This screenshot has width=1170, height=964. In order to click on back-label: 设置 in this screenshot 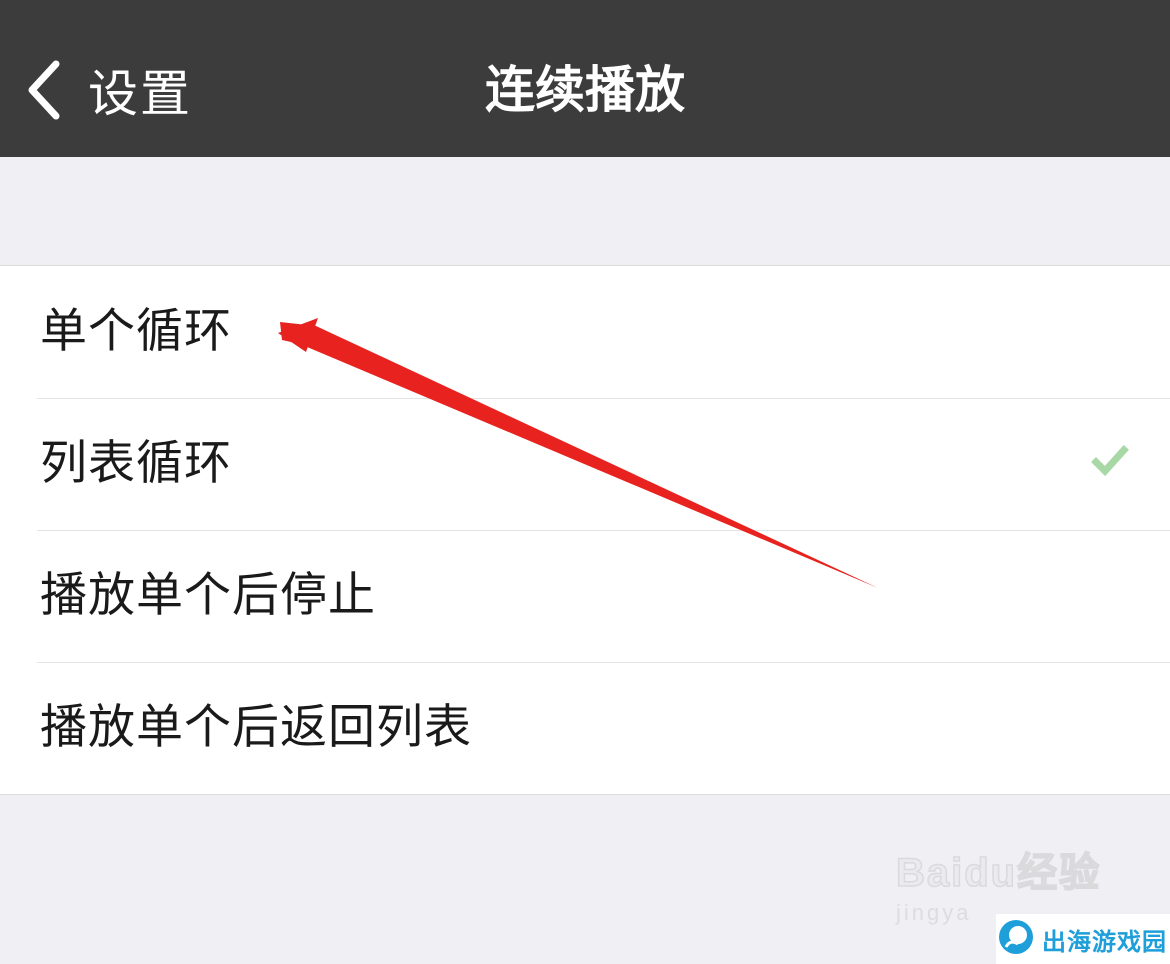, I will do `click(140, 94)`.